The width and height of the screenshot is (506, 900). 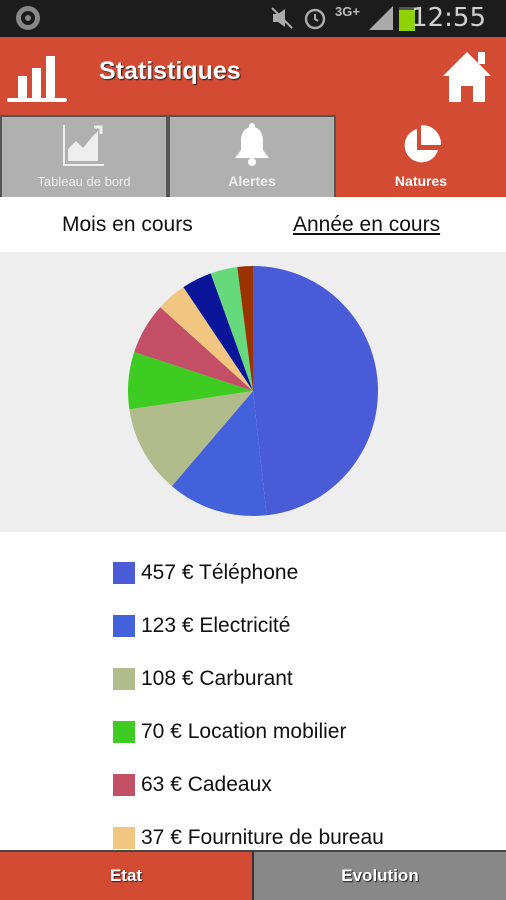 I want to click on tab-alertes: Alertes, so click(x=252, y=156).